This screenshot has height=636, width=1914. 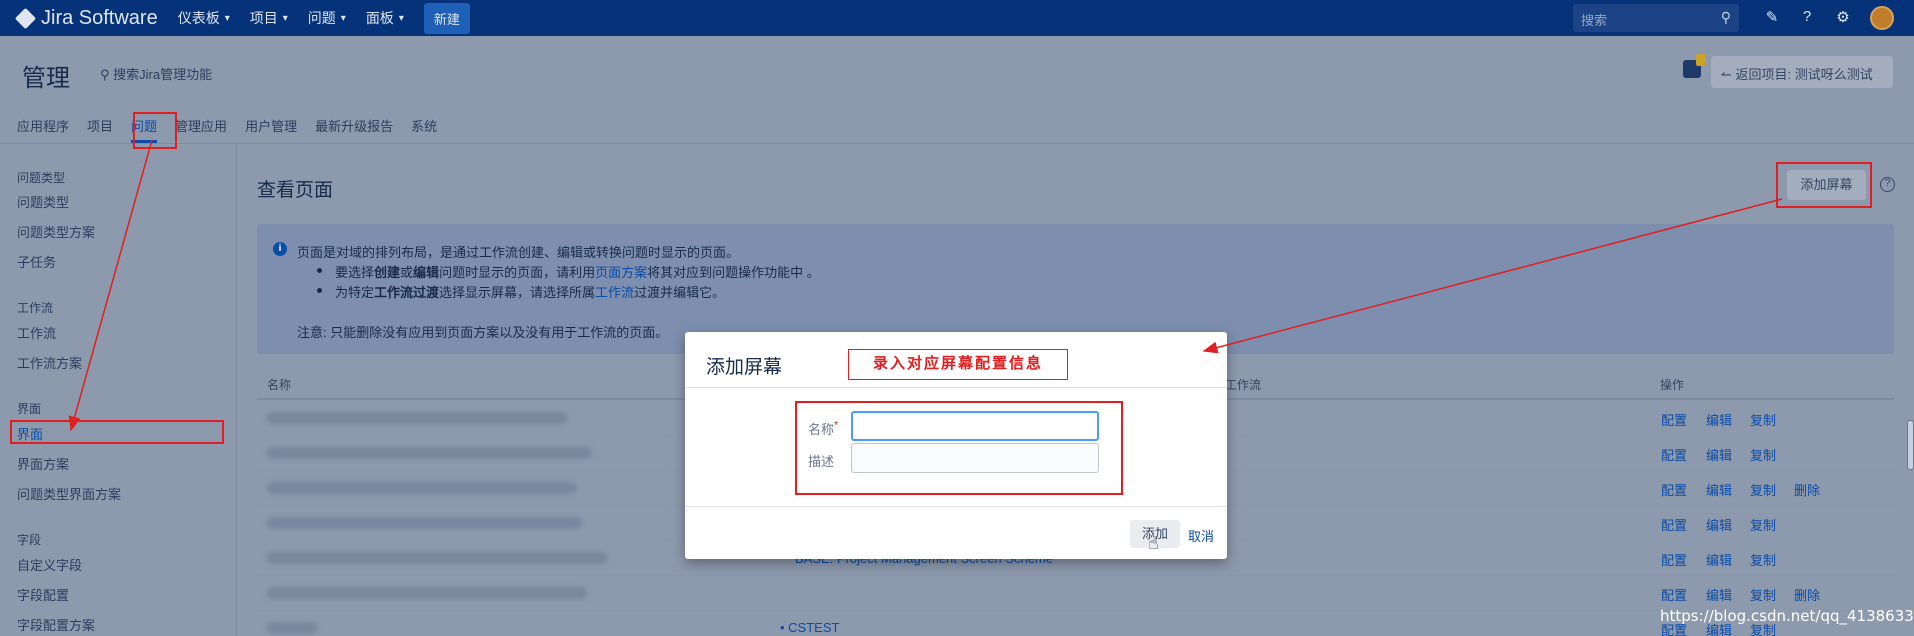 I want to click on sidebar-item-issue-type-schemes: 问题类型方案, so click(x=56, y=231).